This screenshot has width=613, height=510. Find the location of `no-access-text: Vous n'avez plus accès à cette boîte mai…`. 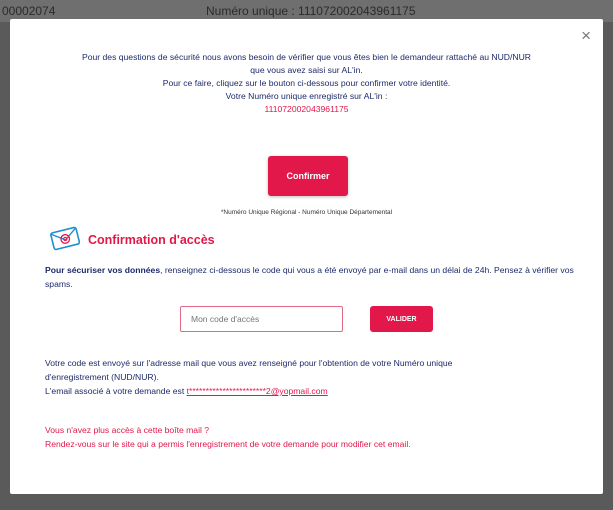

no-access-text: Vous n'avez plus accès à cette boîte mai… is located at coordinates (315, 437).